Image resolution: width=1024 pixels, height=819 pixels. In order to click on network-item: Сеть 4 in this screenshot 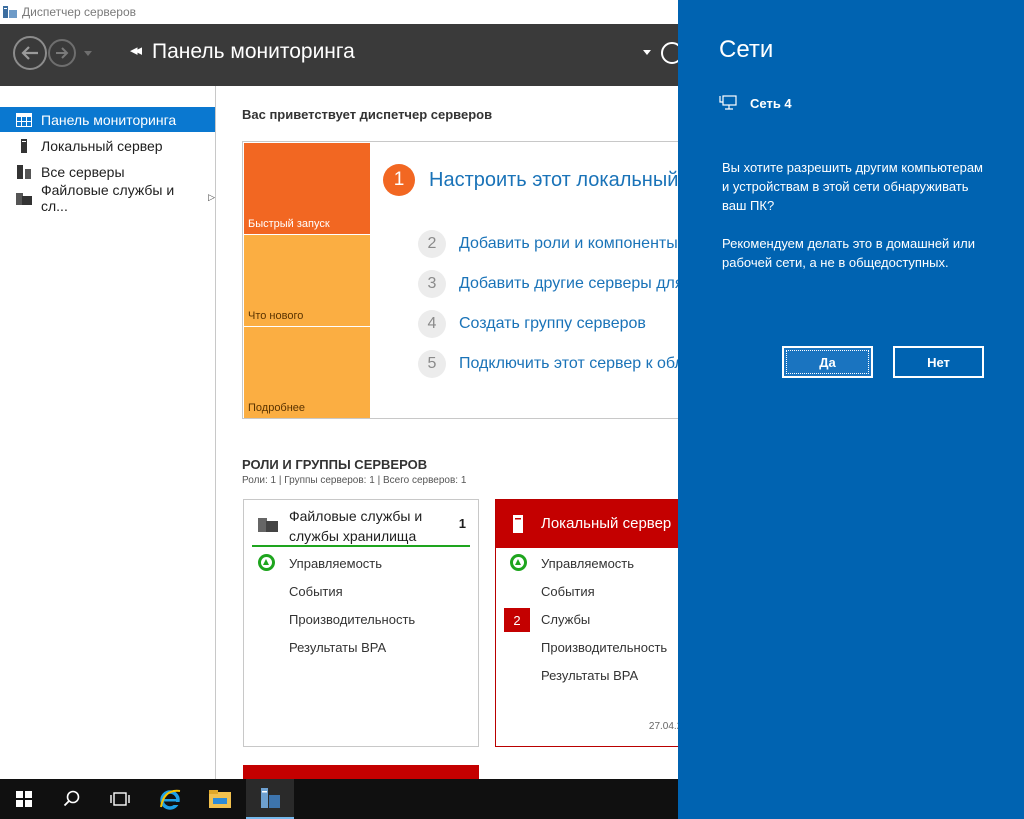, I will do `click(755, 103)`.